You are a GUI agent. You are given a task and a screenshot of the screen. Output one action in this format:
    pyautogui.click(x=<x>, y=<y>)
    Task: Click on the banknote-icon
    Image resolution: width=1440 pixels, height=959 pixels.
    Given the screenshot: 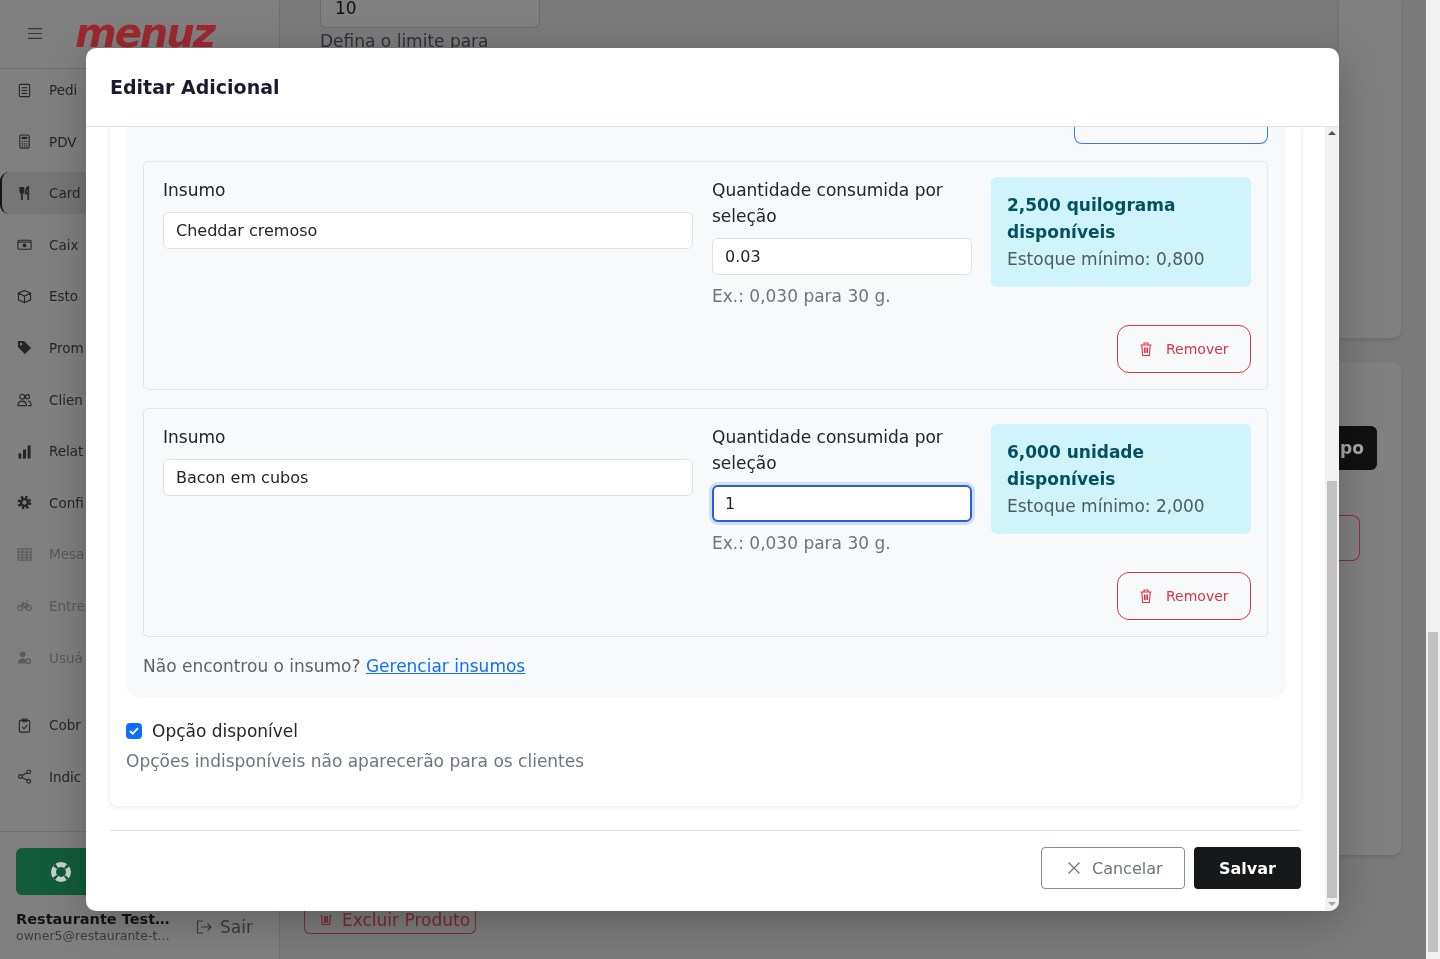 What is the action you would take?
    pyautogui.click(x=24, y=245)
    